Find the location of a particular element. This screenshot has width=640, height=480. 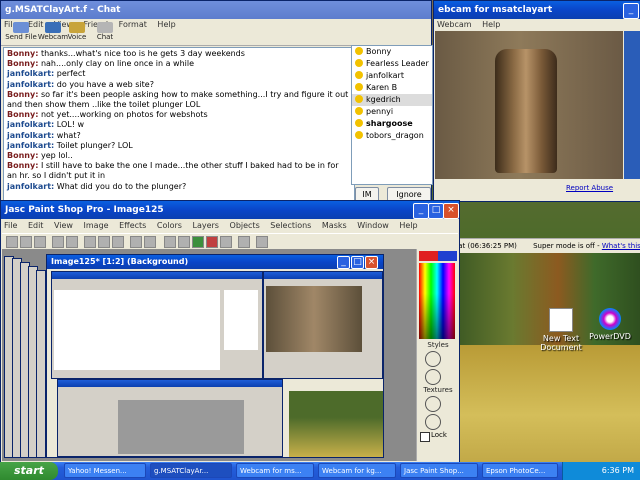

start-button: start is located at coordinates (29, 471).